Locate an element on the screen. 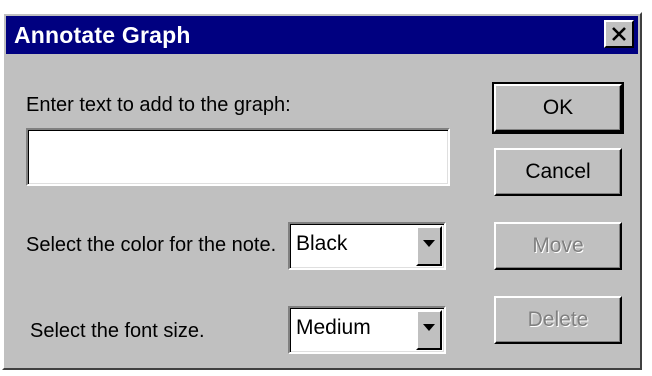  move-button-label: Move is located at coordinates (558, 245).